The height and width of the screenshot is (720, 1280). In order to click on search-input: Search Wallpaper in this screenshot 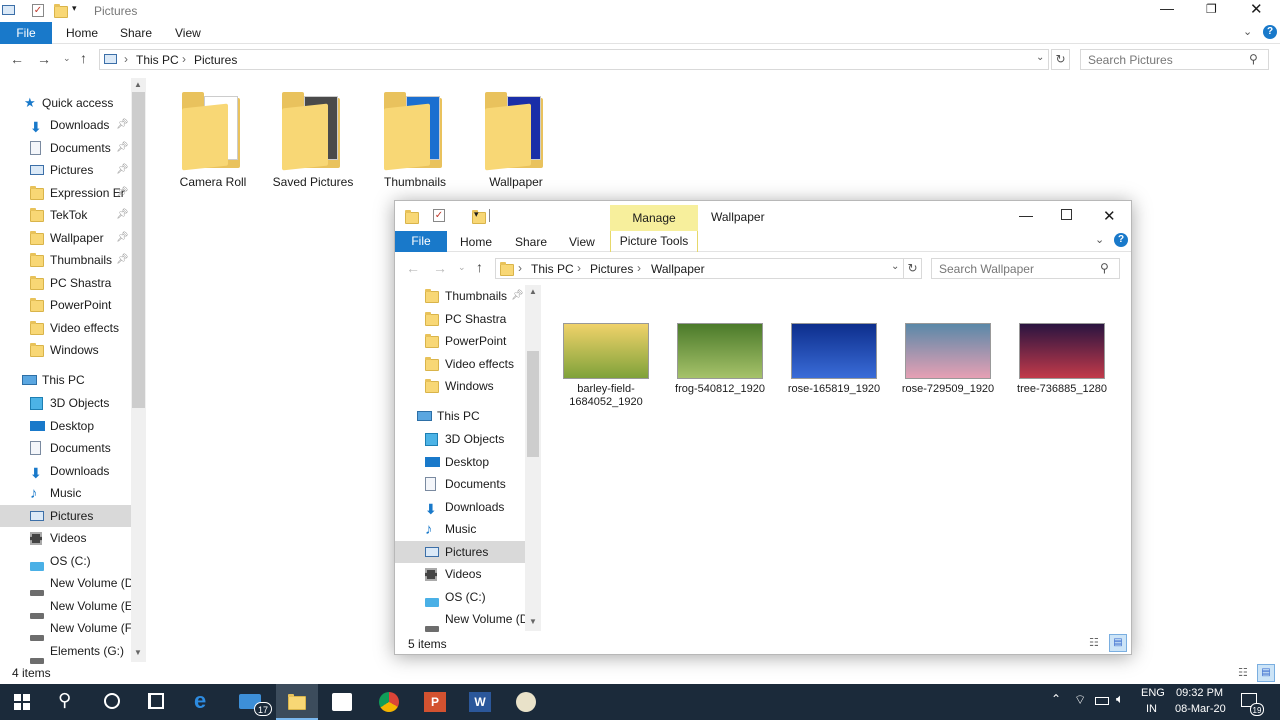, I will do `click(986, 269)`.